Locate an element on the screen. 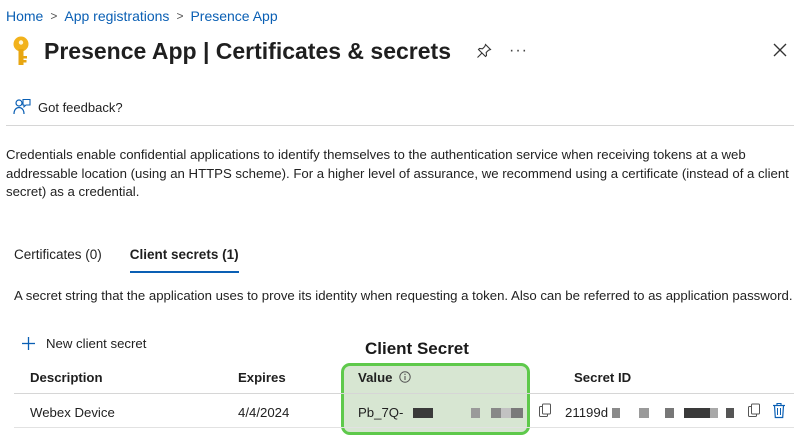  page-title-section: Certificates & secrets is located at coordinates (333, 51).